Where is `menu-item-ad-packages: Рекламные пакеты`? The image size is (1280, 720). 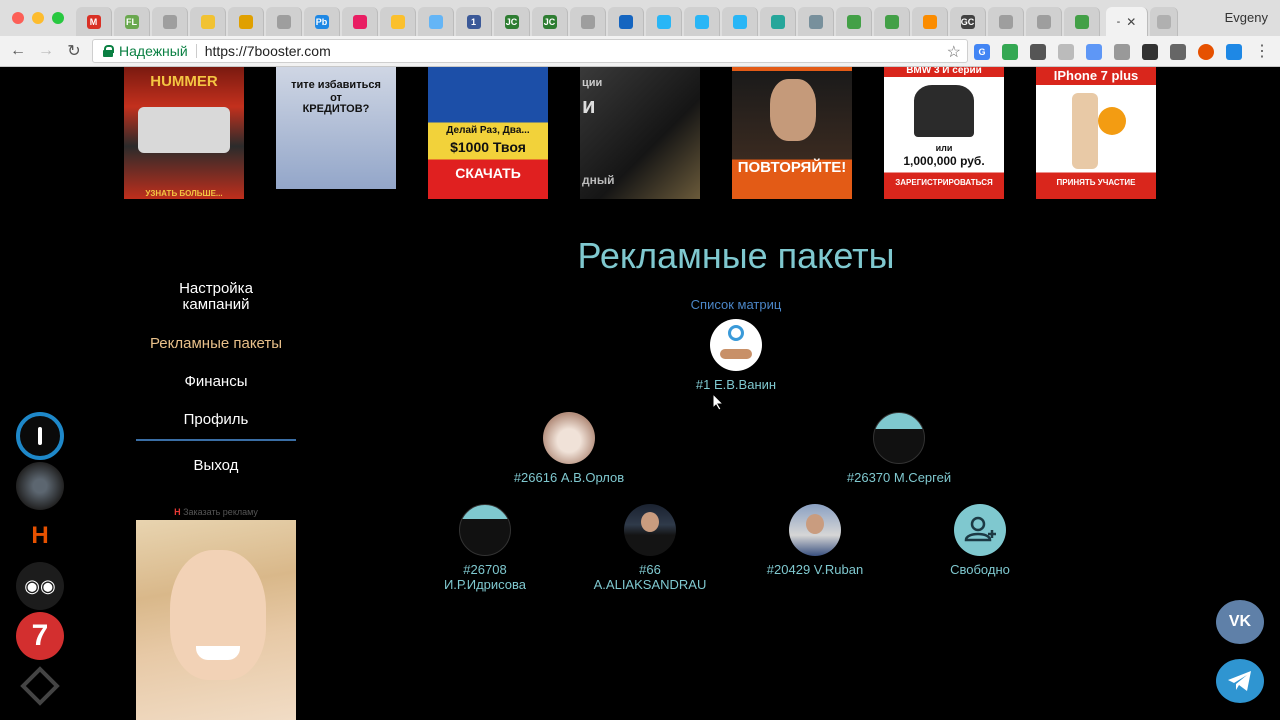 menu-item-ad-packages: Рекламные пакеты is located at coordinates (216, 343).